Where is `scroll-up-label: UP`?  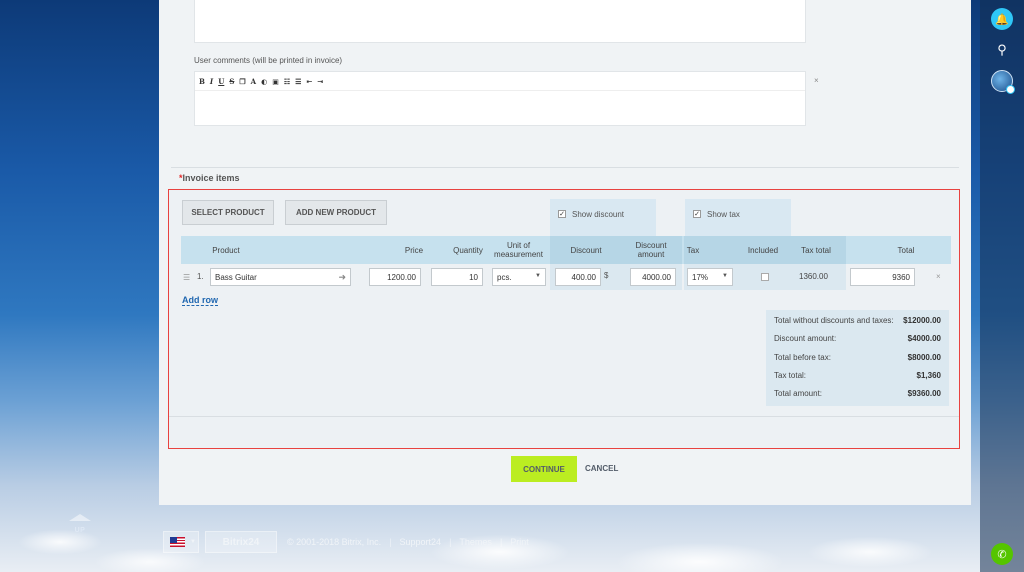 scroll-up-label: UP is located at coordinates (80, 530).